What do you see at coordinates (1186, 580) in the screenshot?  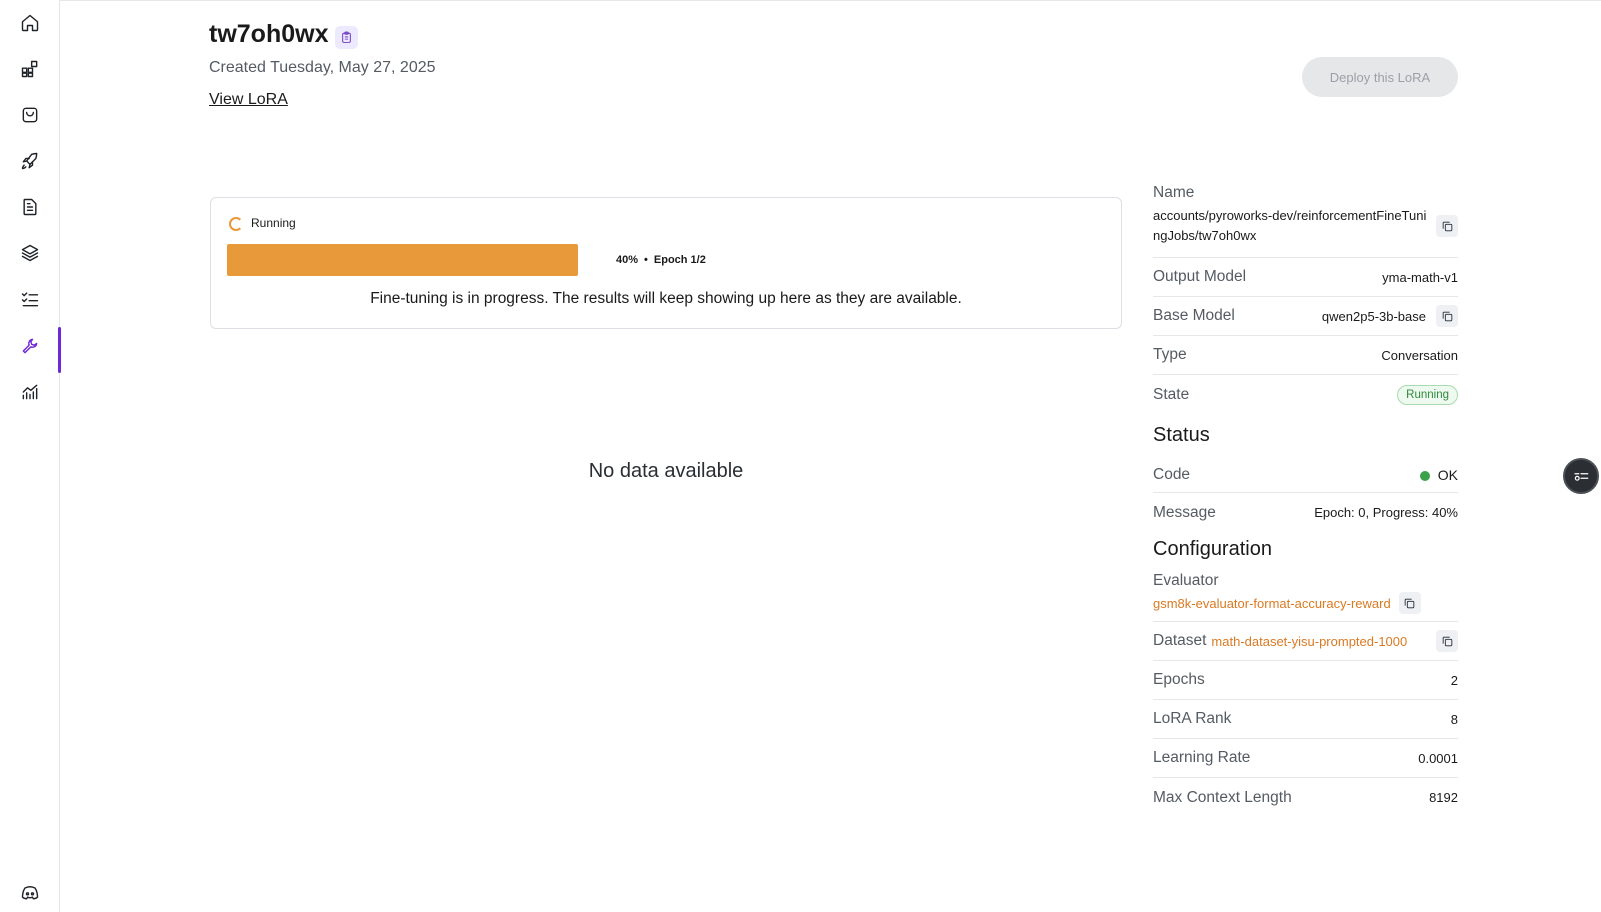 I see `evaluator-label: Evaluator` at bounding box center [1186, 580].